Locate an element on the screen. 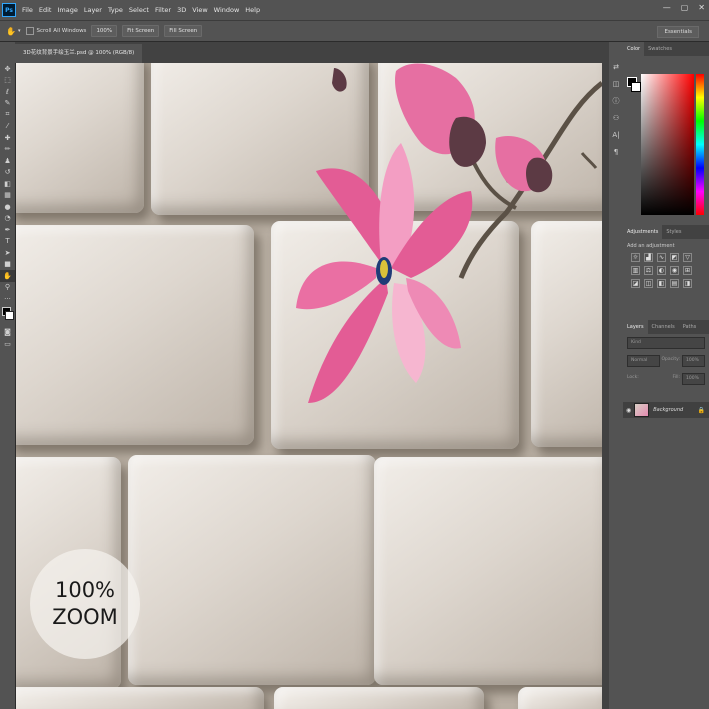 Image resolution: width=709 pixels, height=709 pixels. workspace-select: Essentials is located at coordinates (678, 32).